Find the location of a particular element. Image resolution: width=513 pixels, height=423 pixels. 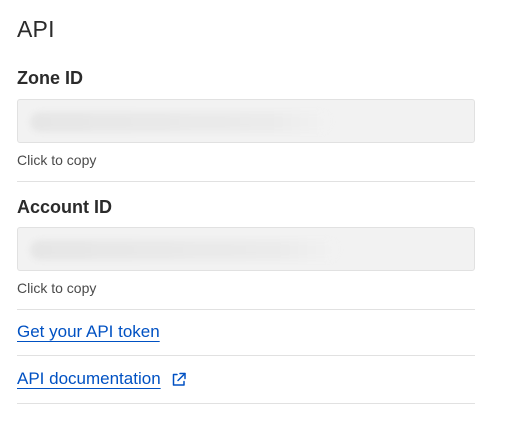

account-id-value is located at coordinates (184, 250).